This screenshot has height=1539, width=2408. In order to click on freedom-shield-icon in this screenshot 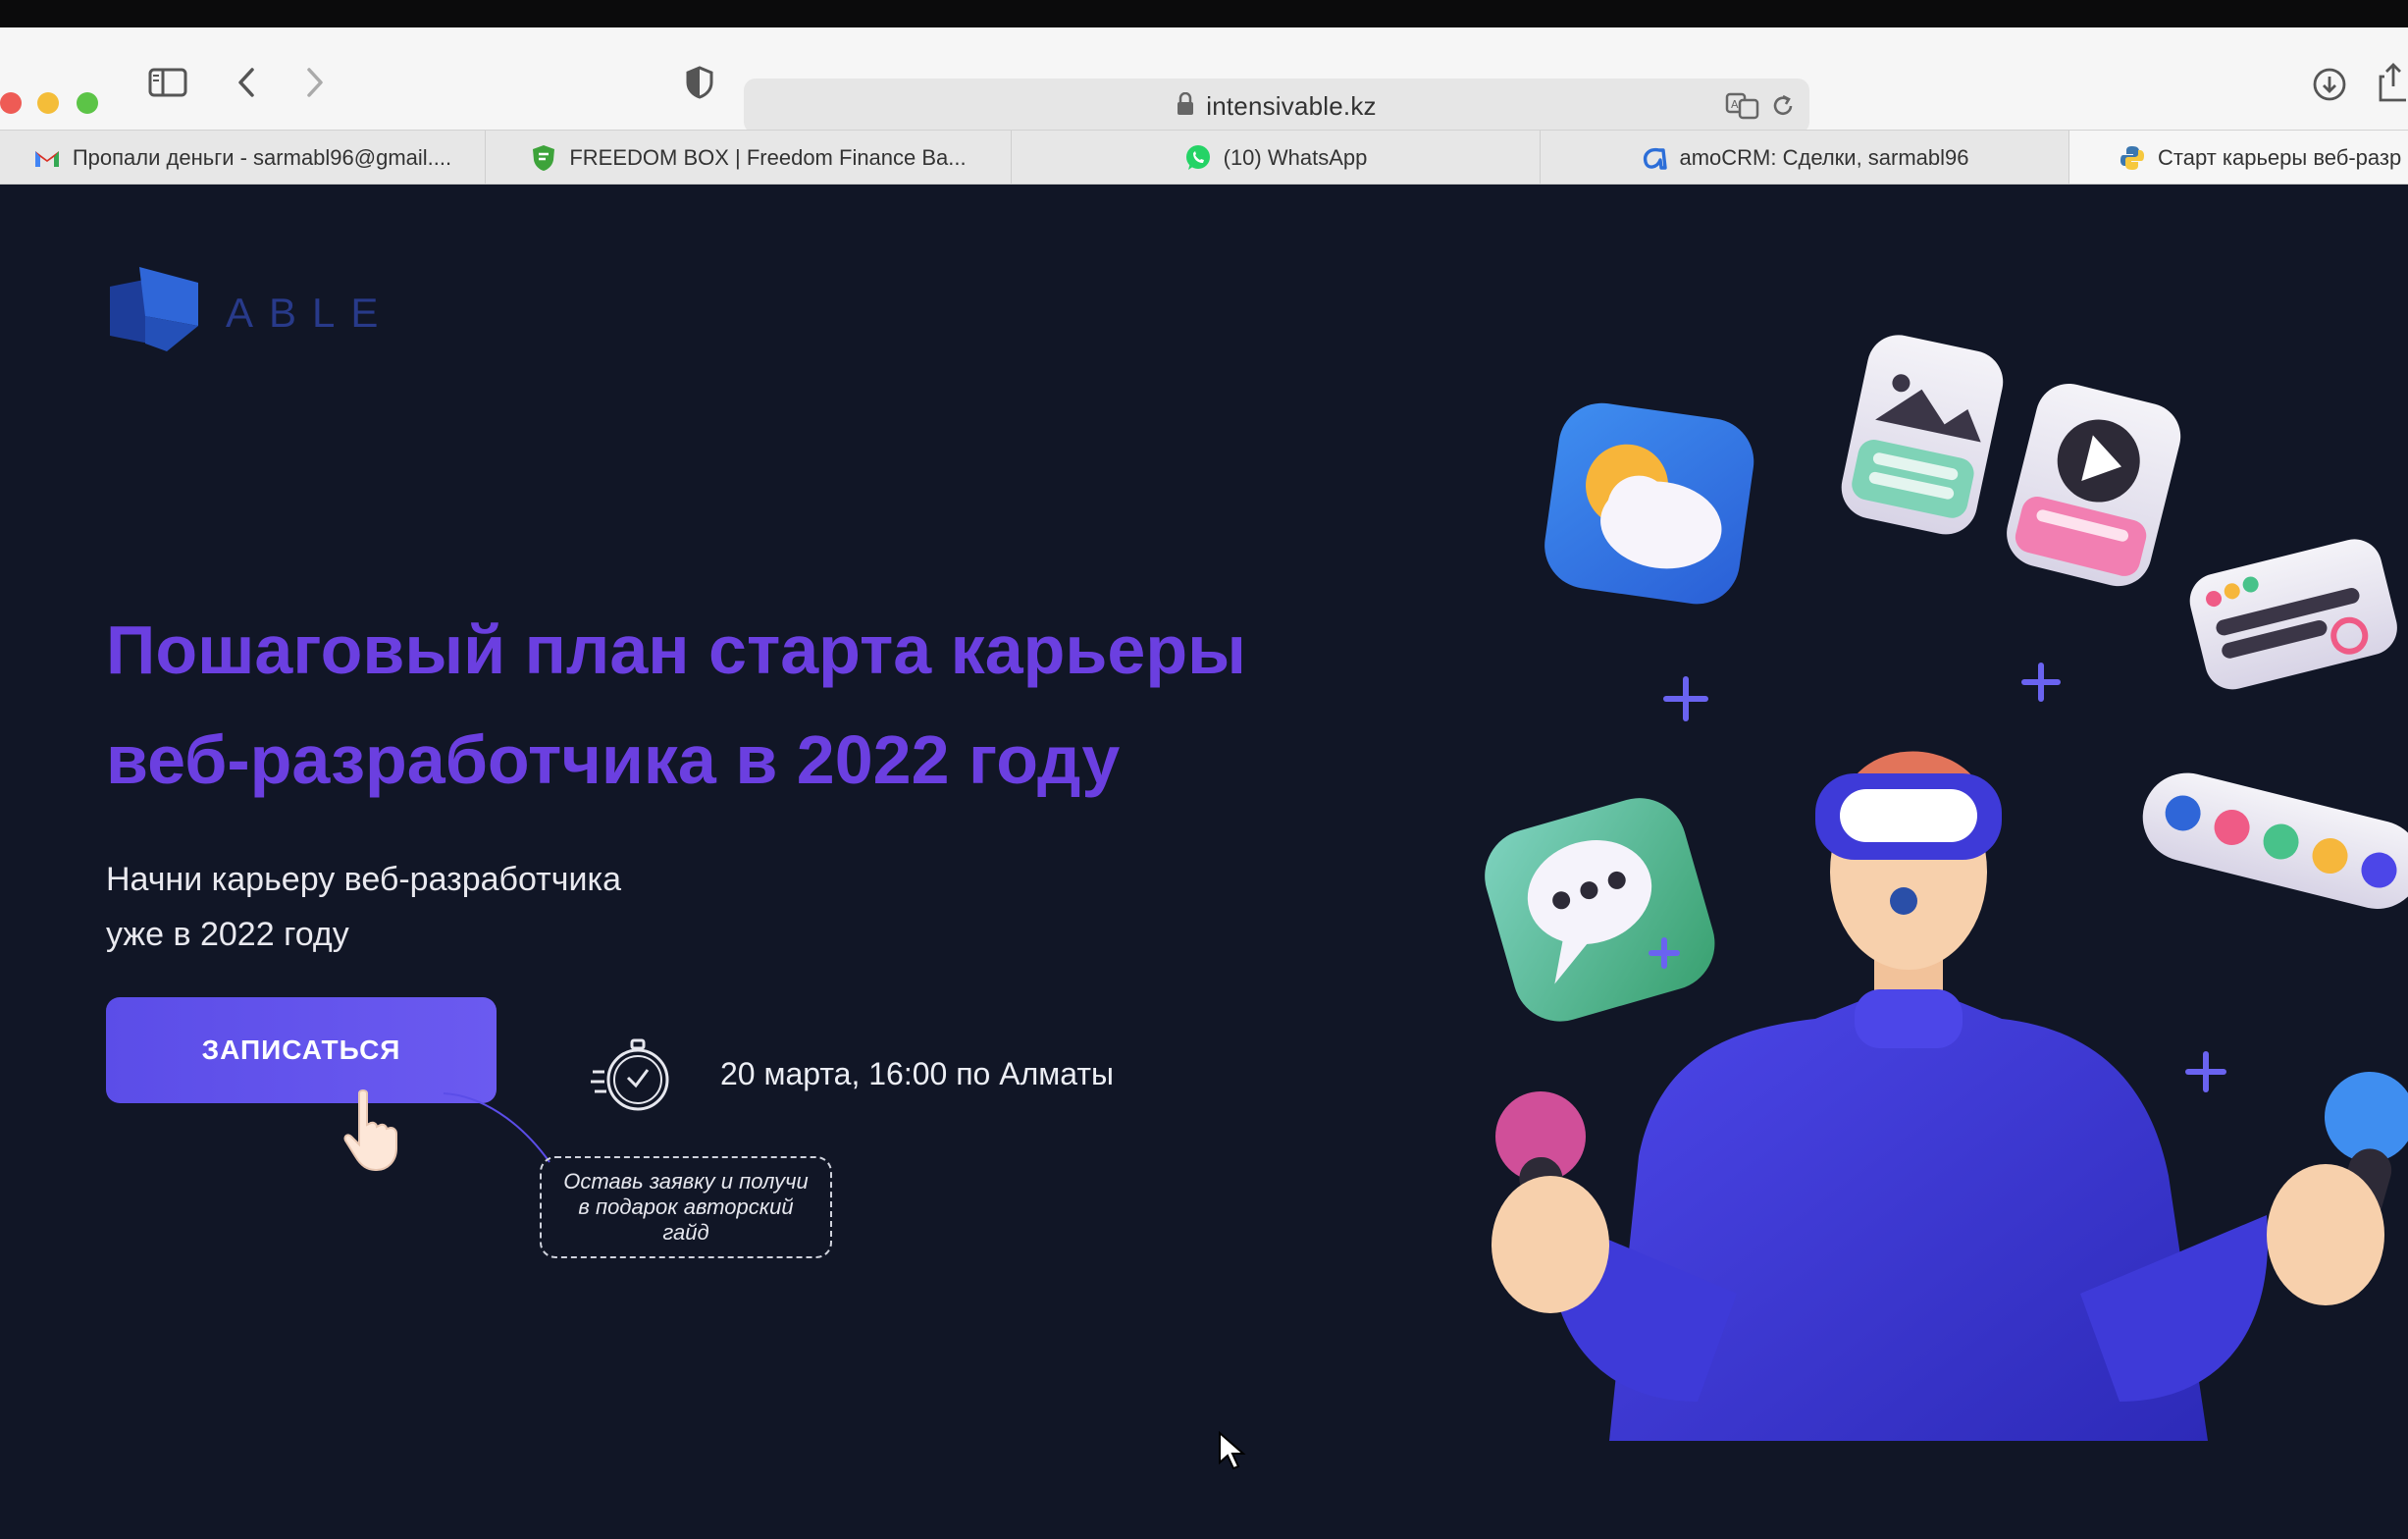, I will do `click(543, 158)`.